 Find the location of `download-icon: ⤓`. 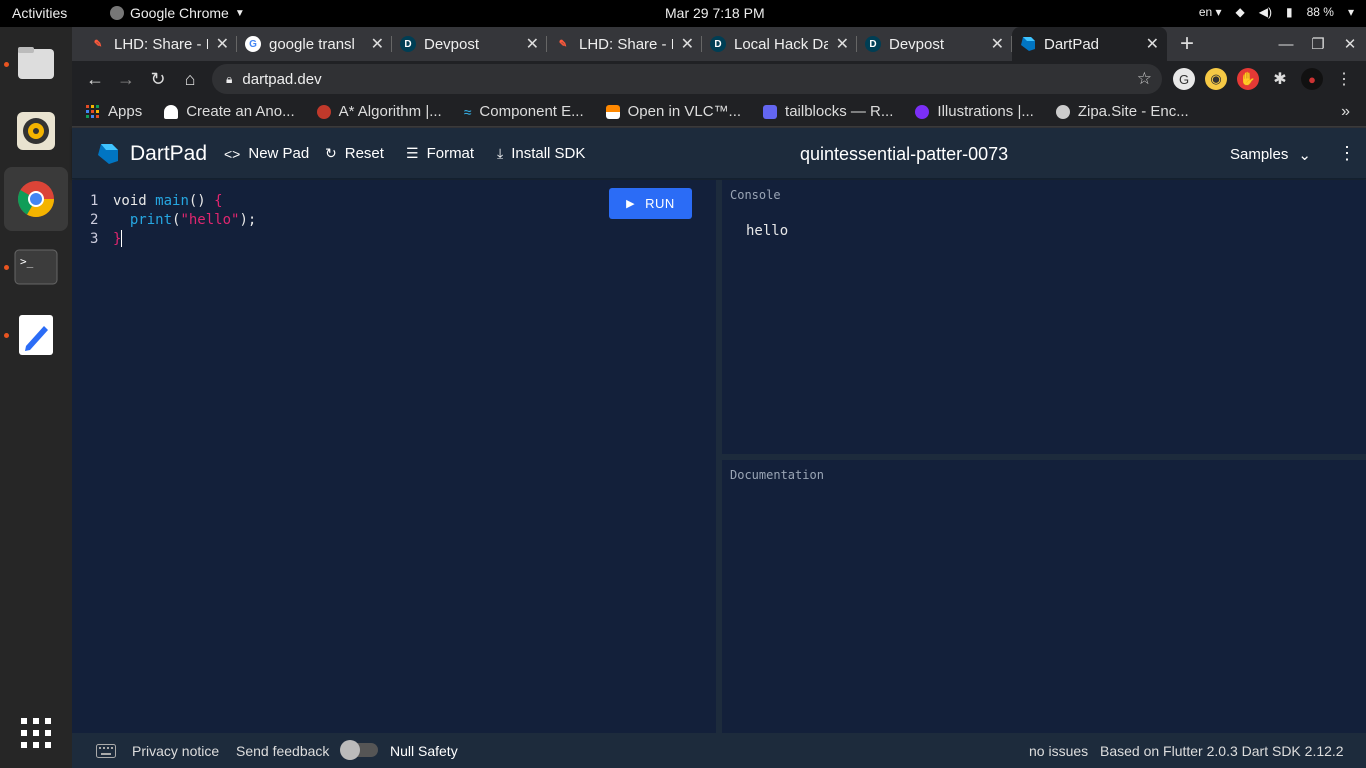

download-icon: ⤓ is located at coordinates (500, 153).